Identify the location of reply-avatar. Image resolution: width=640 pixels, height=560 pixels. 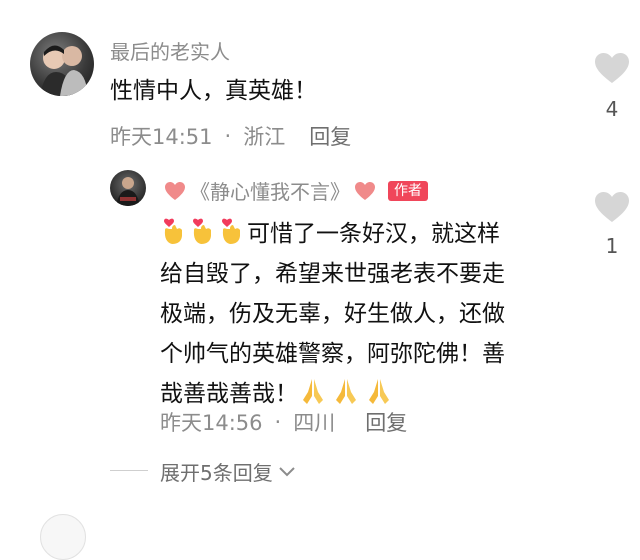
(128, 188).